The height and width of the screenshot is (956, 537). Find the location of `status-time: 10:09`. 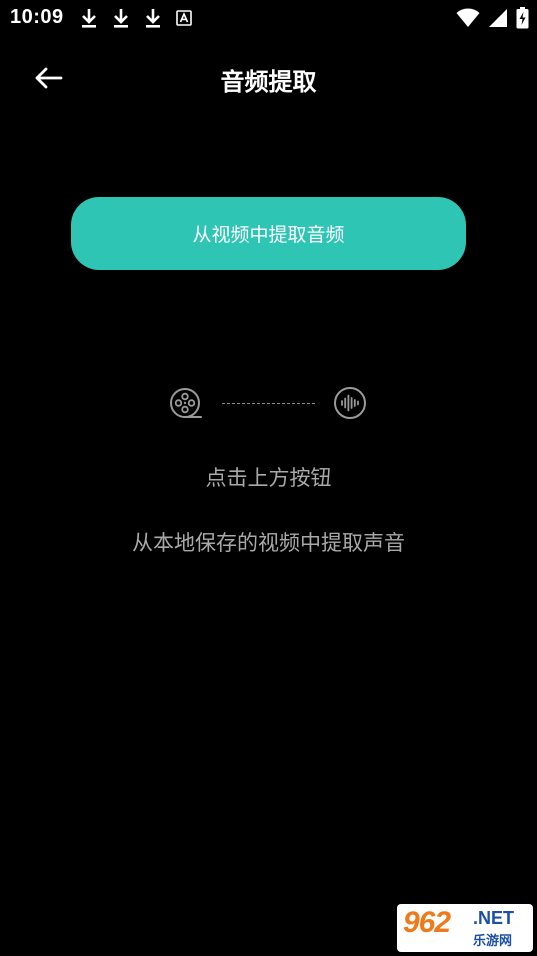

status-time: 10:09 is located at coordinates (37, 17).